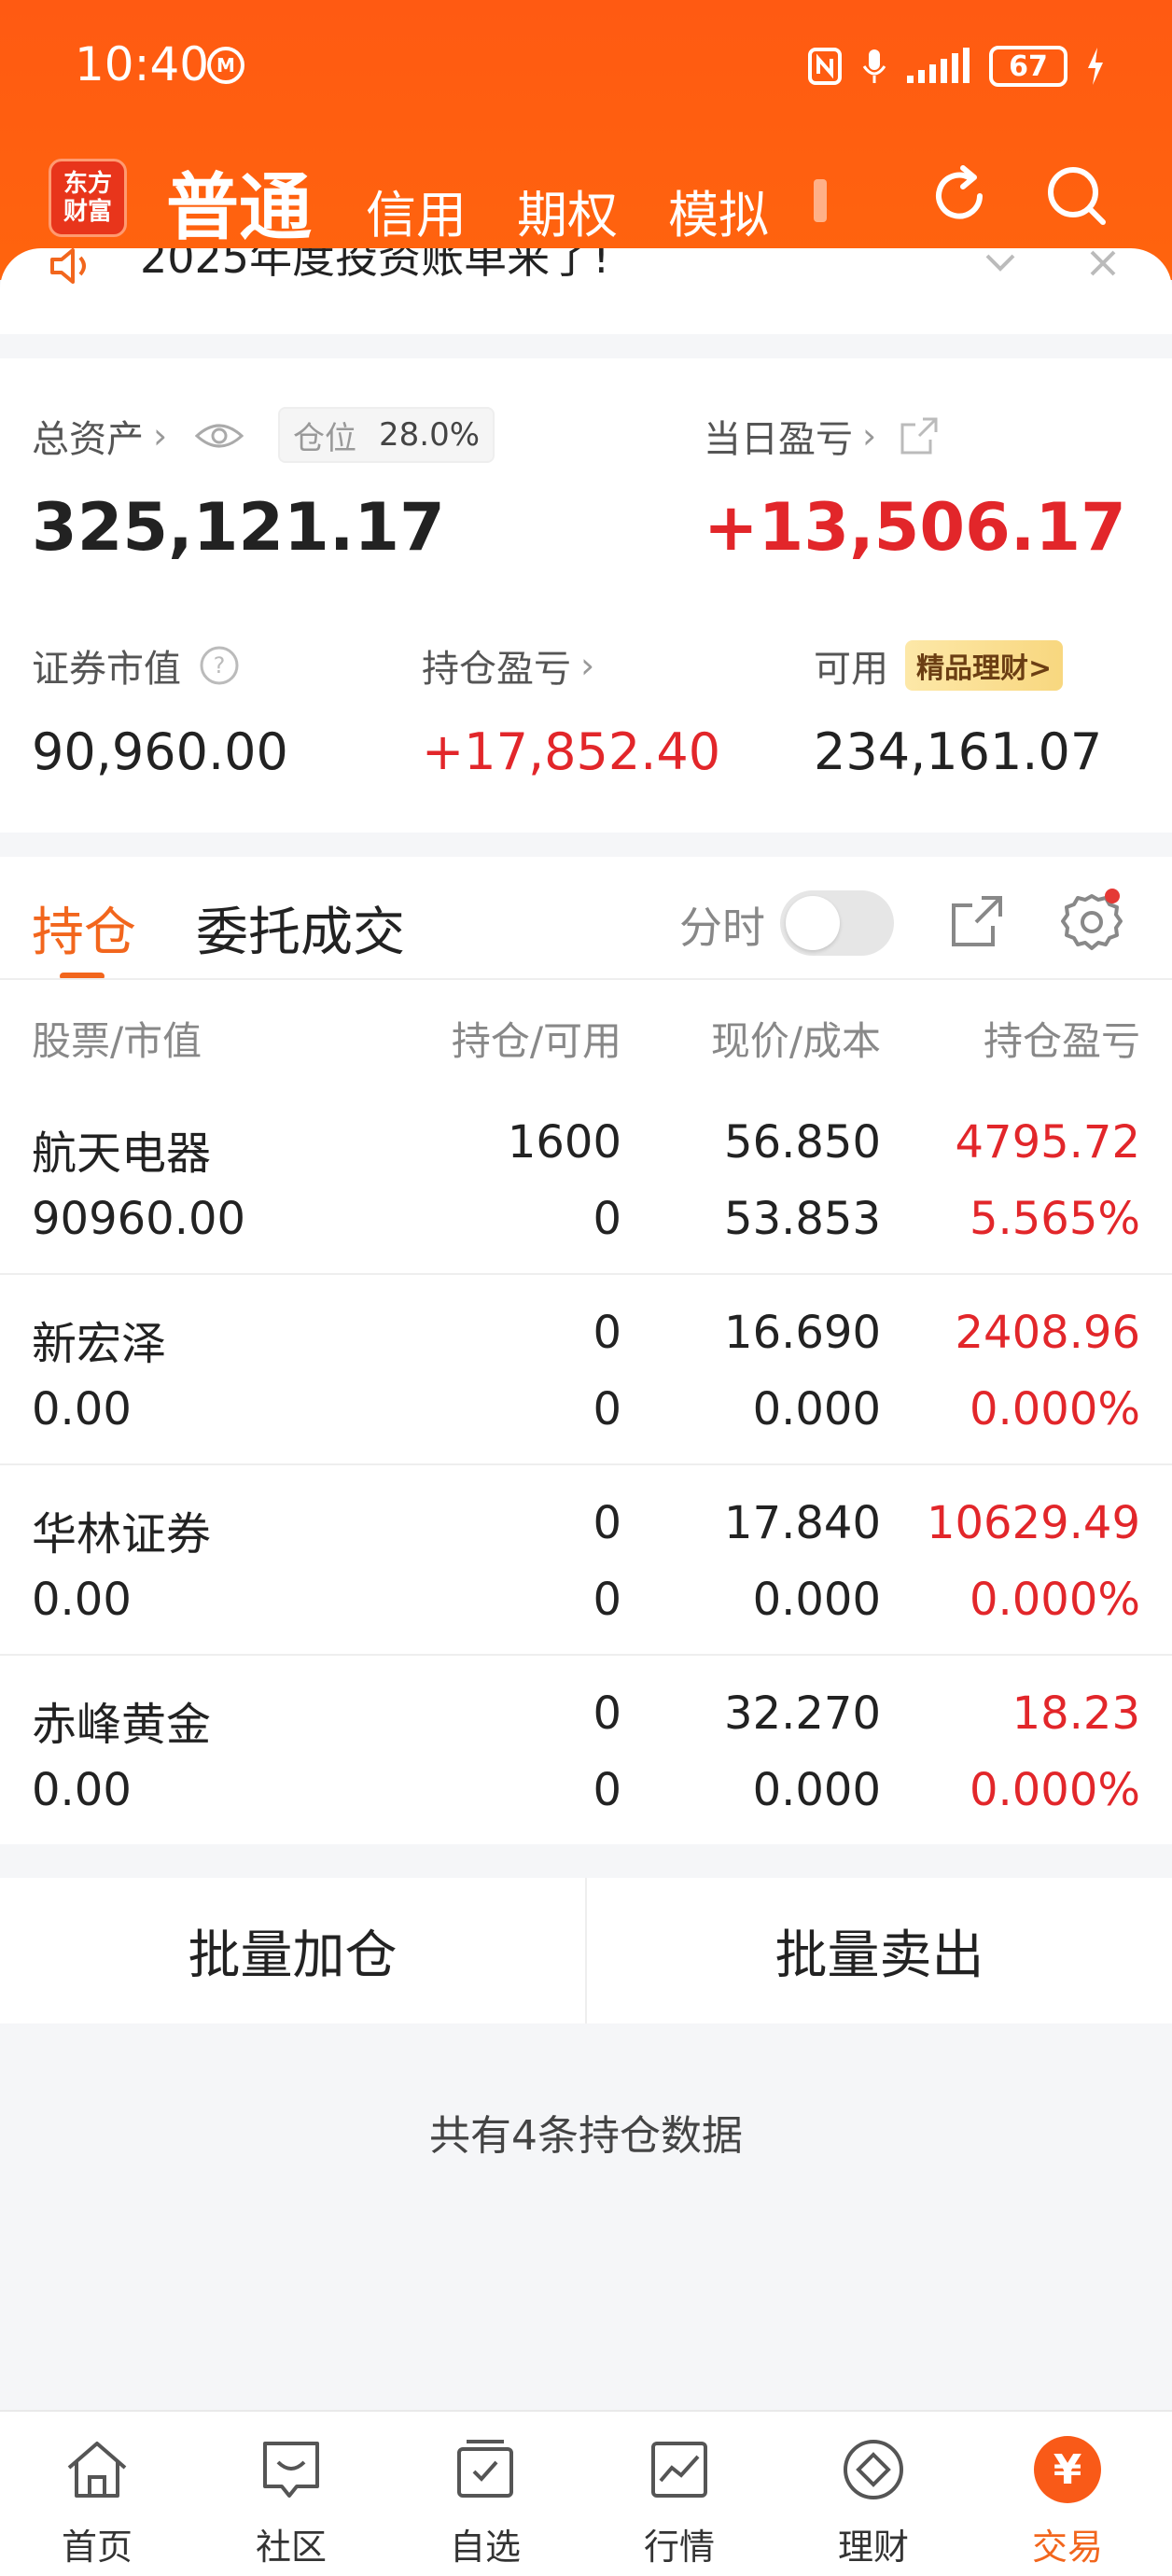  What do you see at coordinates (239, 201) in the screenshot?
I see `tab-normal: 普通` at bounding box center [239, 201].